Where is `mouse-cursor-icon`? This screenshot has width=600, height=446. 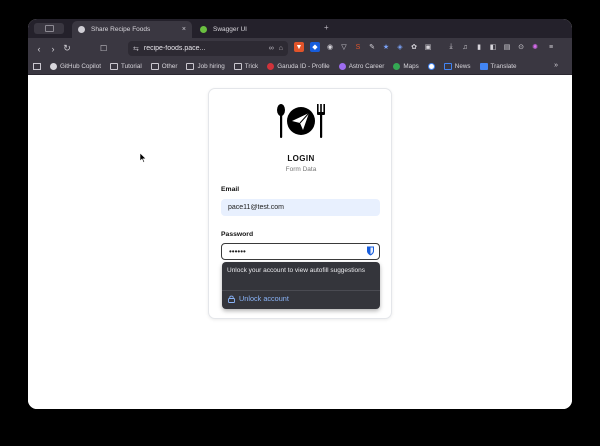 mouse-cursor-icon is located at coordinates (143, 159).